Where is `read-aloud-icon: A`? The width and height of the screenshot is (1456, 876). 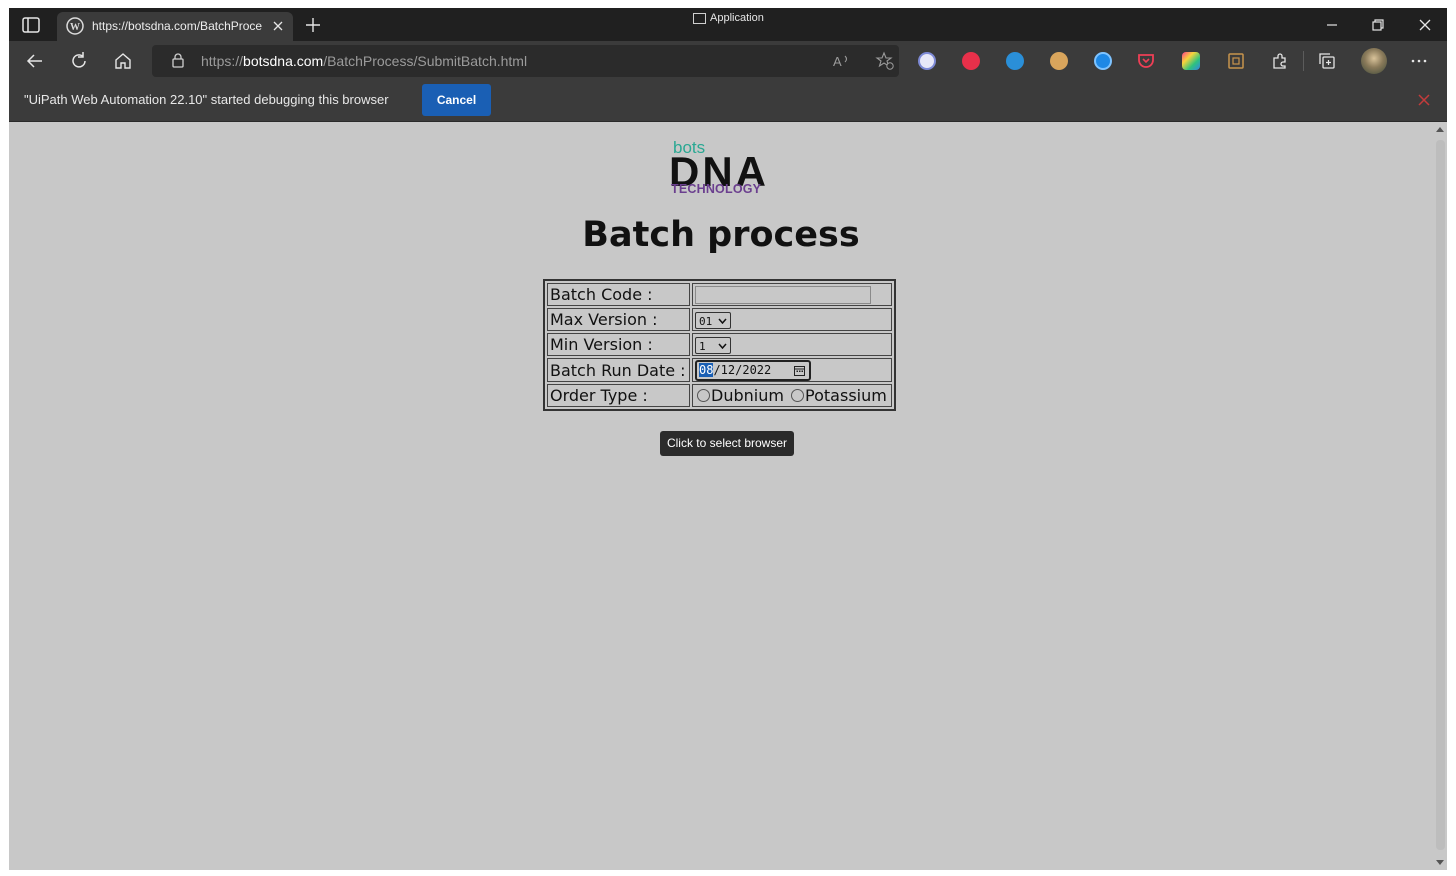
read-aloud-icon: A is located at coordinates (841, 61).